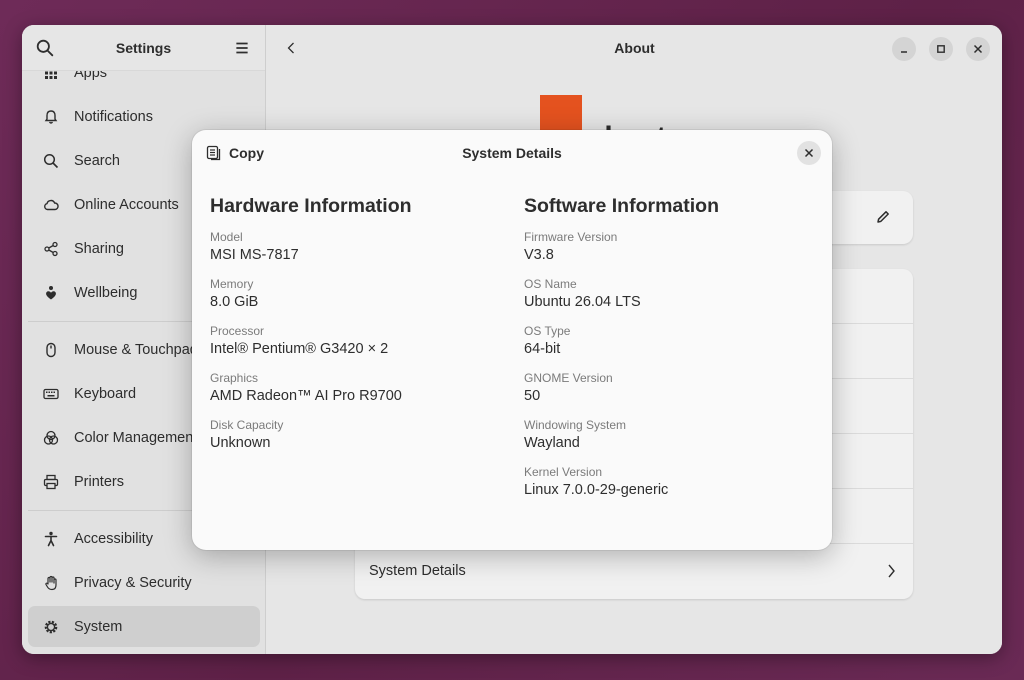  I want to click on field-value: Ubuntu 26.04 LTS, so click(582, 302).